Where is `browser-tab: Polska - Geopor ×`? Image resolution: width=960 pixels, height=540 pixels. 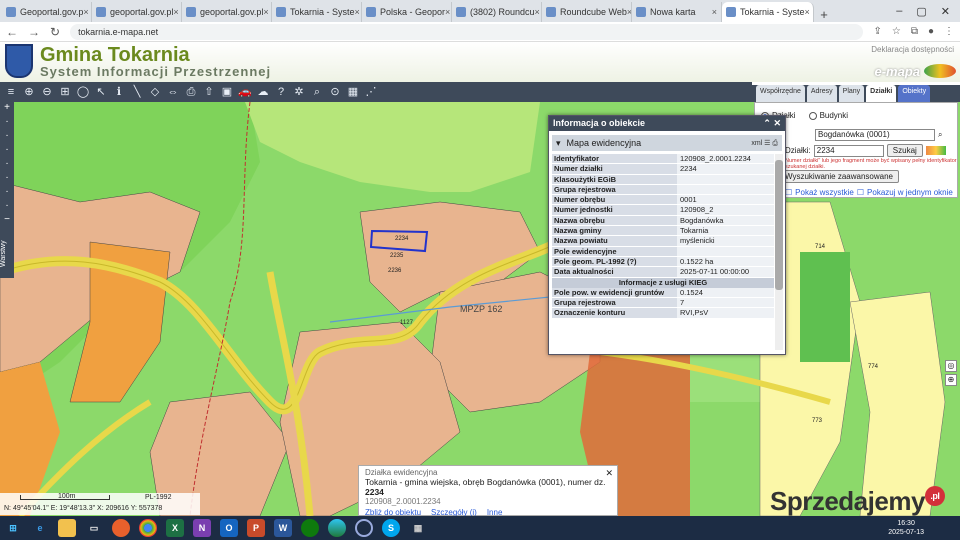
browser-tab: Polska - Geopor × is located at coordinates (407, 12).